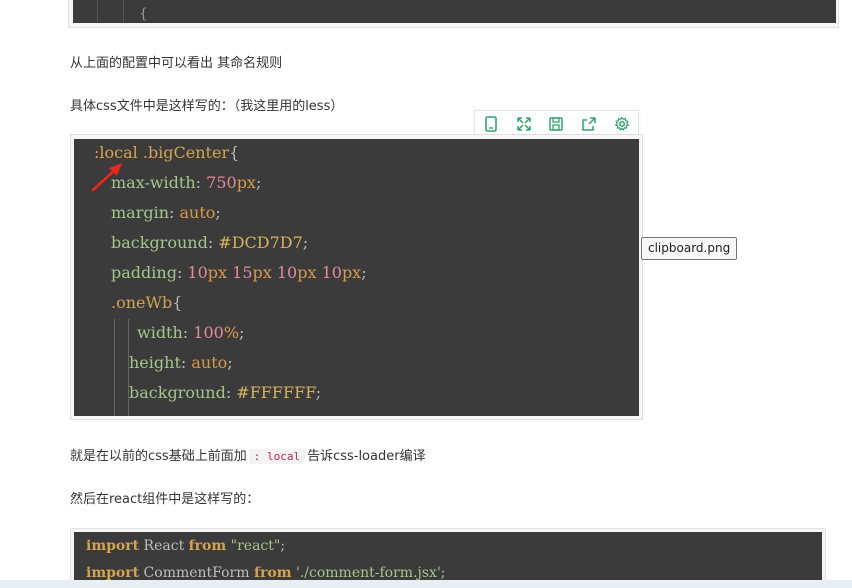  I want to click on code-line-8: height: auto;, so click(181, 362).